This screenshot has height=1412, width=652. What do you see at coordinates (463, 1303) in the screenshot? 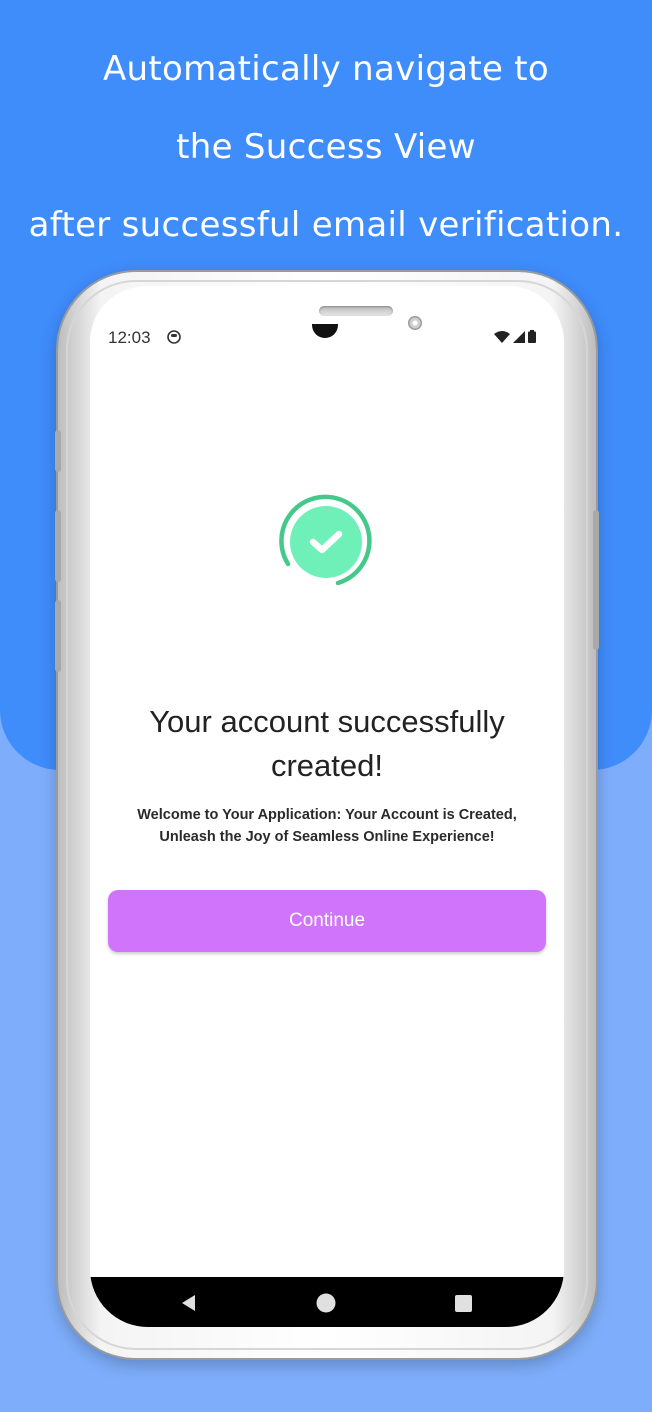
I see `recents-icon` at bounding box center [463, 1303].